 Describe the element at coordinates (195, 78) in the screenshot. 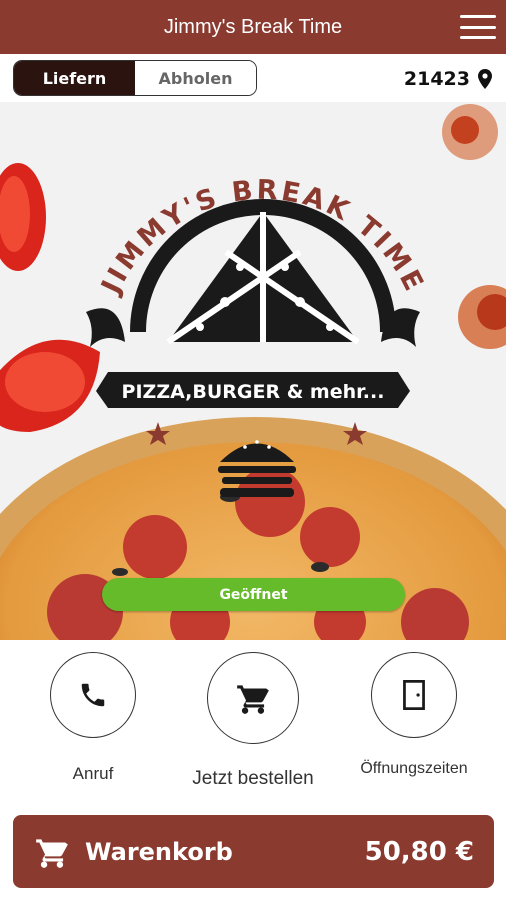

I see `toggle-option-pickup: Abholen` at that location.